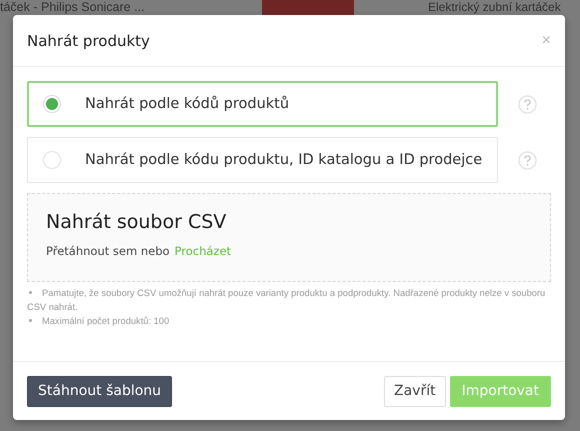 Image resolution: width=580 pixels, height=431 pixels. I want to click on radio-option: Nahrát podle kódů produktů, so click(262, 104).